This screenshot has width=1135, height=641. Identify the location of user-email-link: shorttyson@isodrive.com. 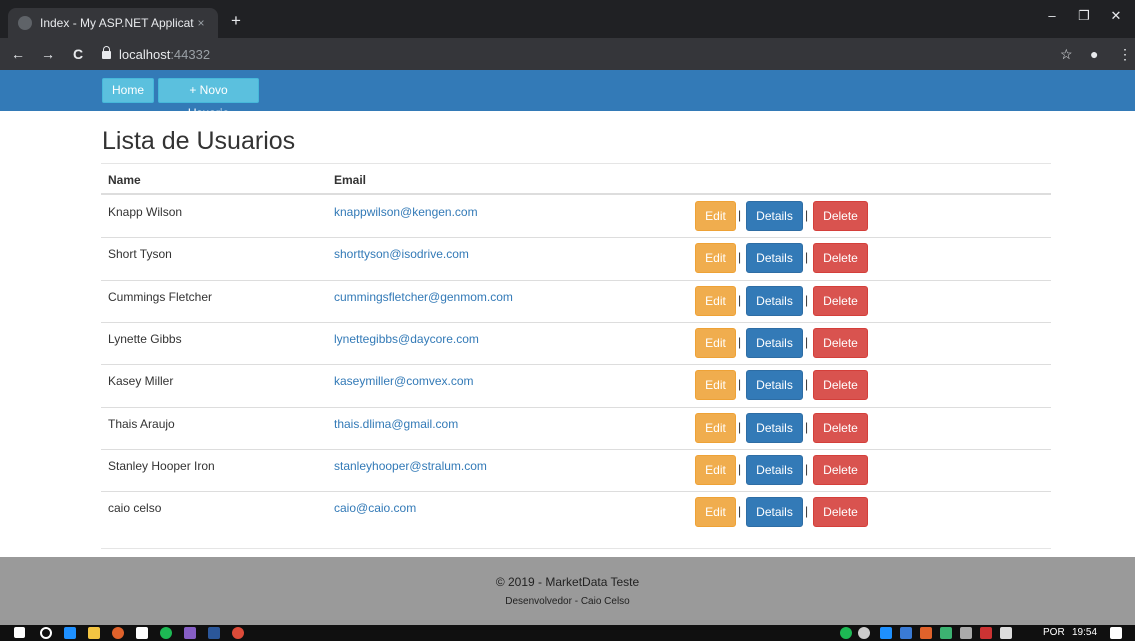
(401, 254).